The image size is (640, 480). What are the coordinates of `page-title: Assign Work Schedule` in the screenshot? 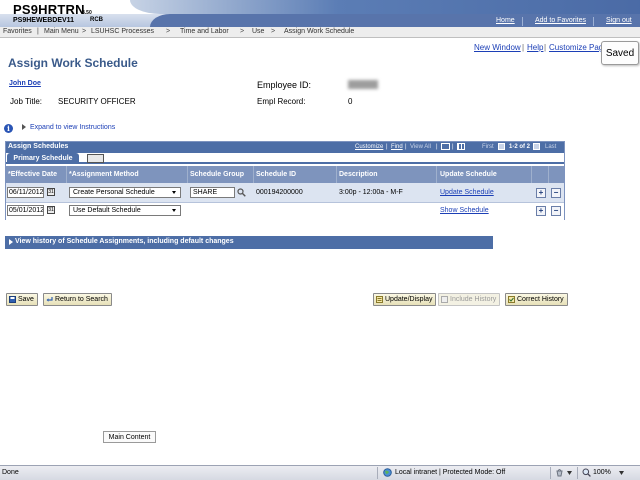 It's located at (73, 63).